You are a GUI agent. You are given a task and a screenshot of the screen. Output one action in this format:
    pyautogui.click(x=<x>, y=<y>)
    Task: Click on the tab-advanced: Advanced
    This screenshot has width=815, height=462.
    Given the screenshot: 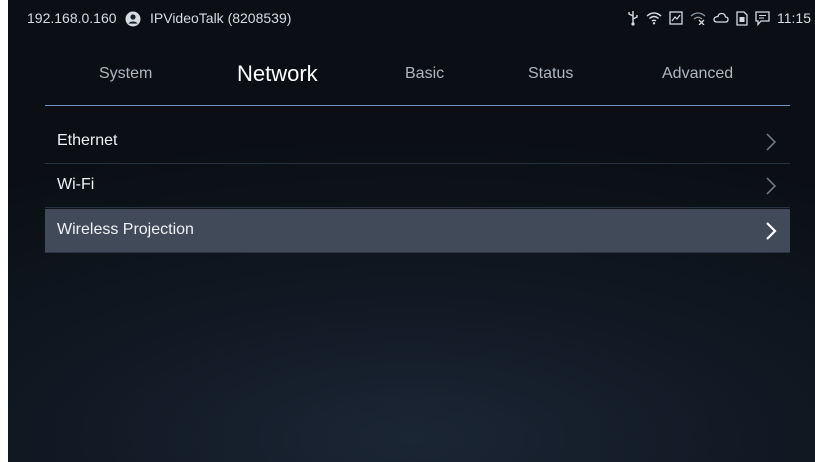 What is the action you would take?
    pyautogui.click(x=697, y=74)
    